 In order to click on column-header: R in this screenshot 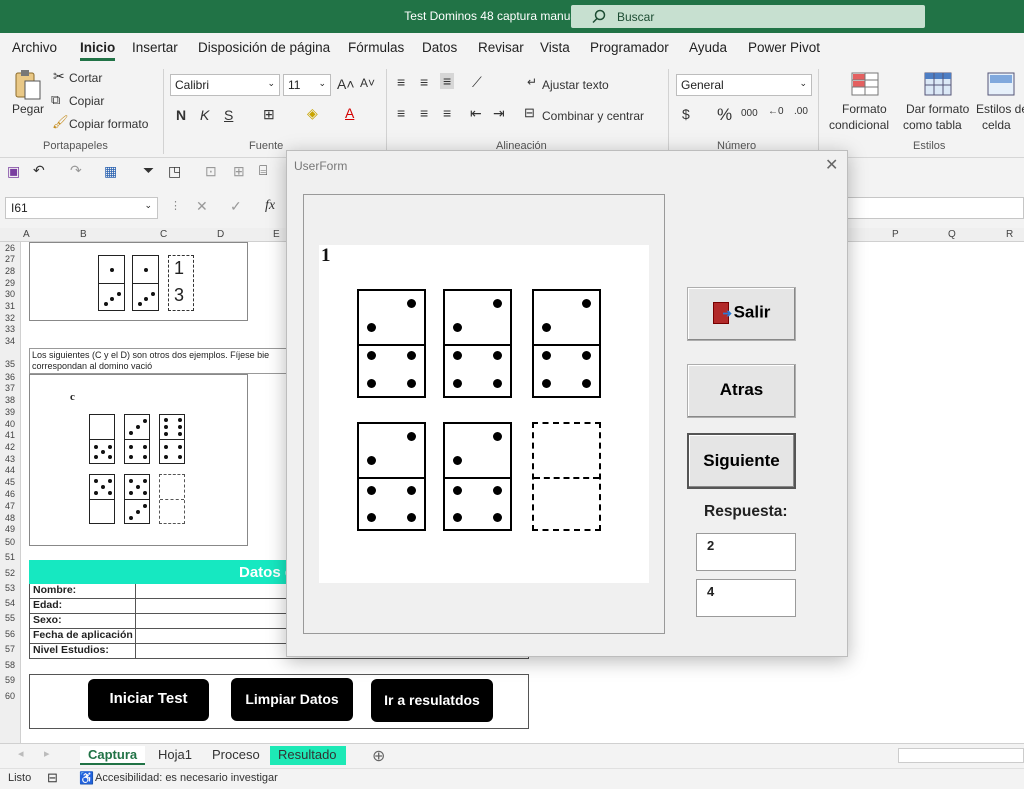, I will do `click(1009, 234)`.